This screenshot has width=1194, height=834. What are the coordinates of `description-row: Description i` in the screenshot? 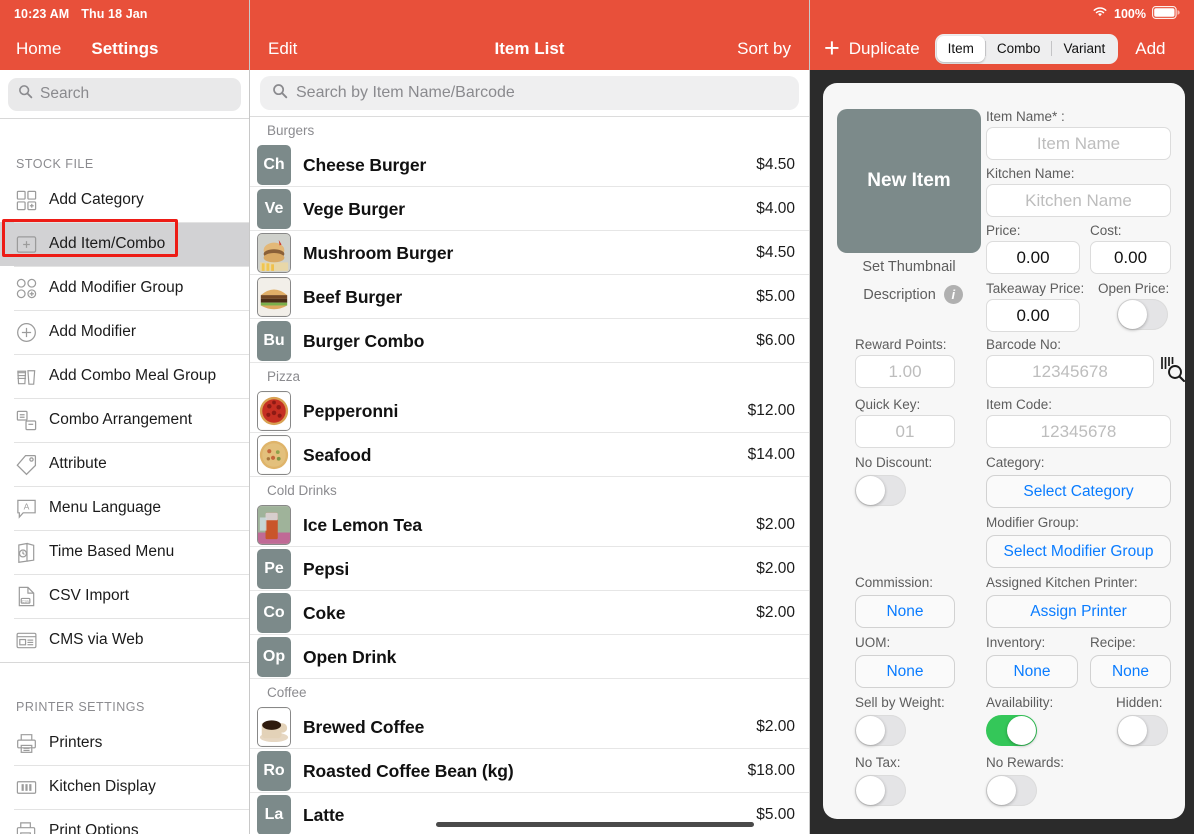 It's located at (913, 294).